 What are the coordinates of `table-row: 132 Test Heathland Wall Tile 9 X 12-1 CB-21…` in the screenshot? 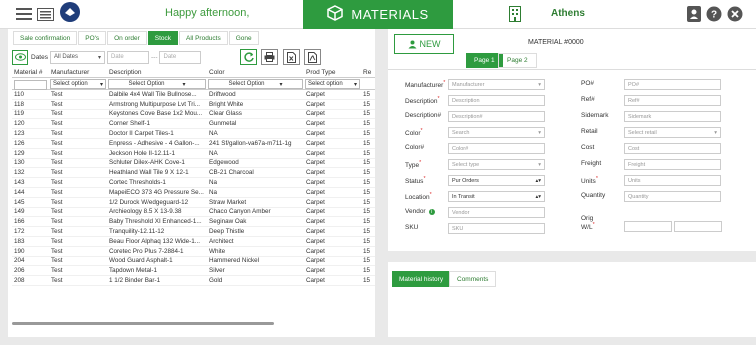 It's located at (193, 173).